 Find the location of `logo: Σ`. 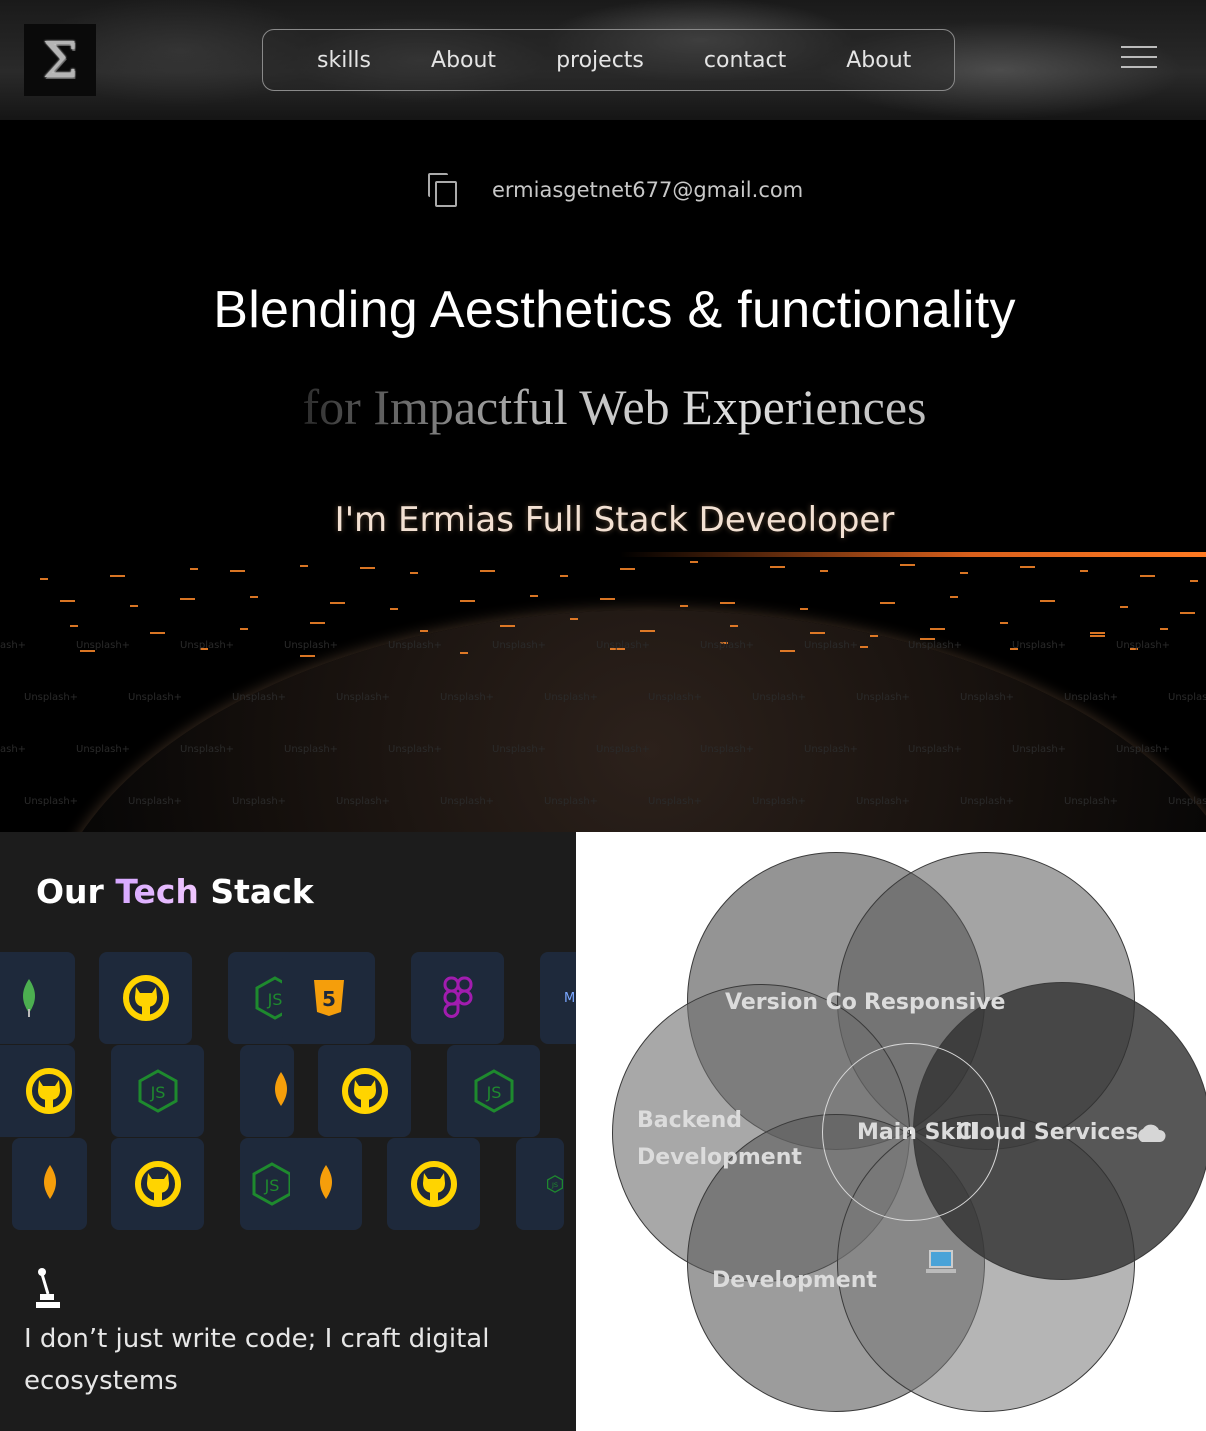

logo: Σ is located at coordinates (60, 60).